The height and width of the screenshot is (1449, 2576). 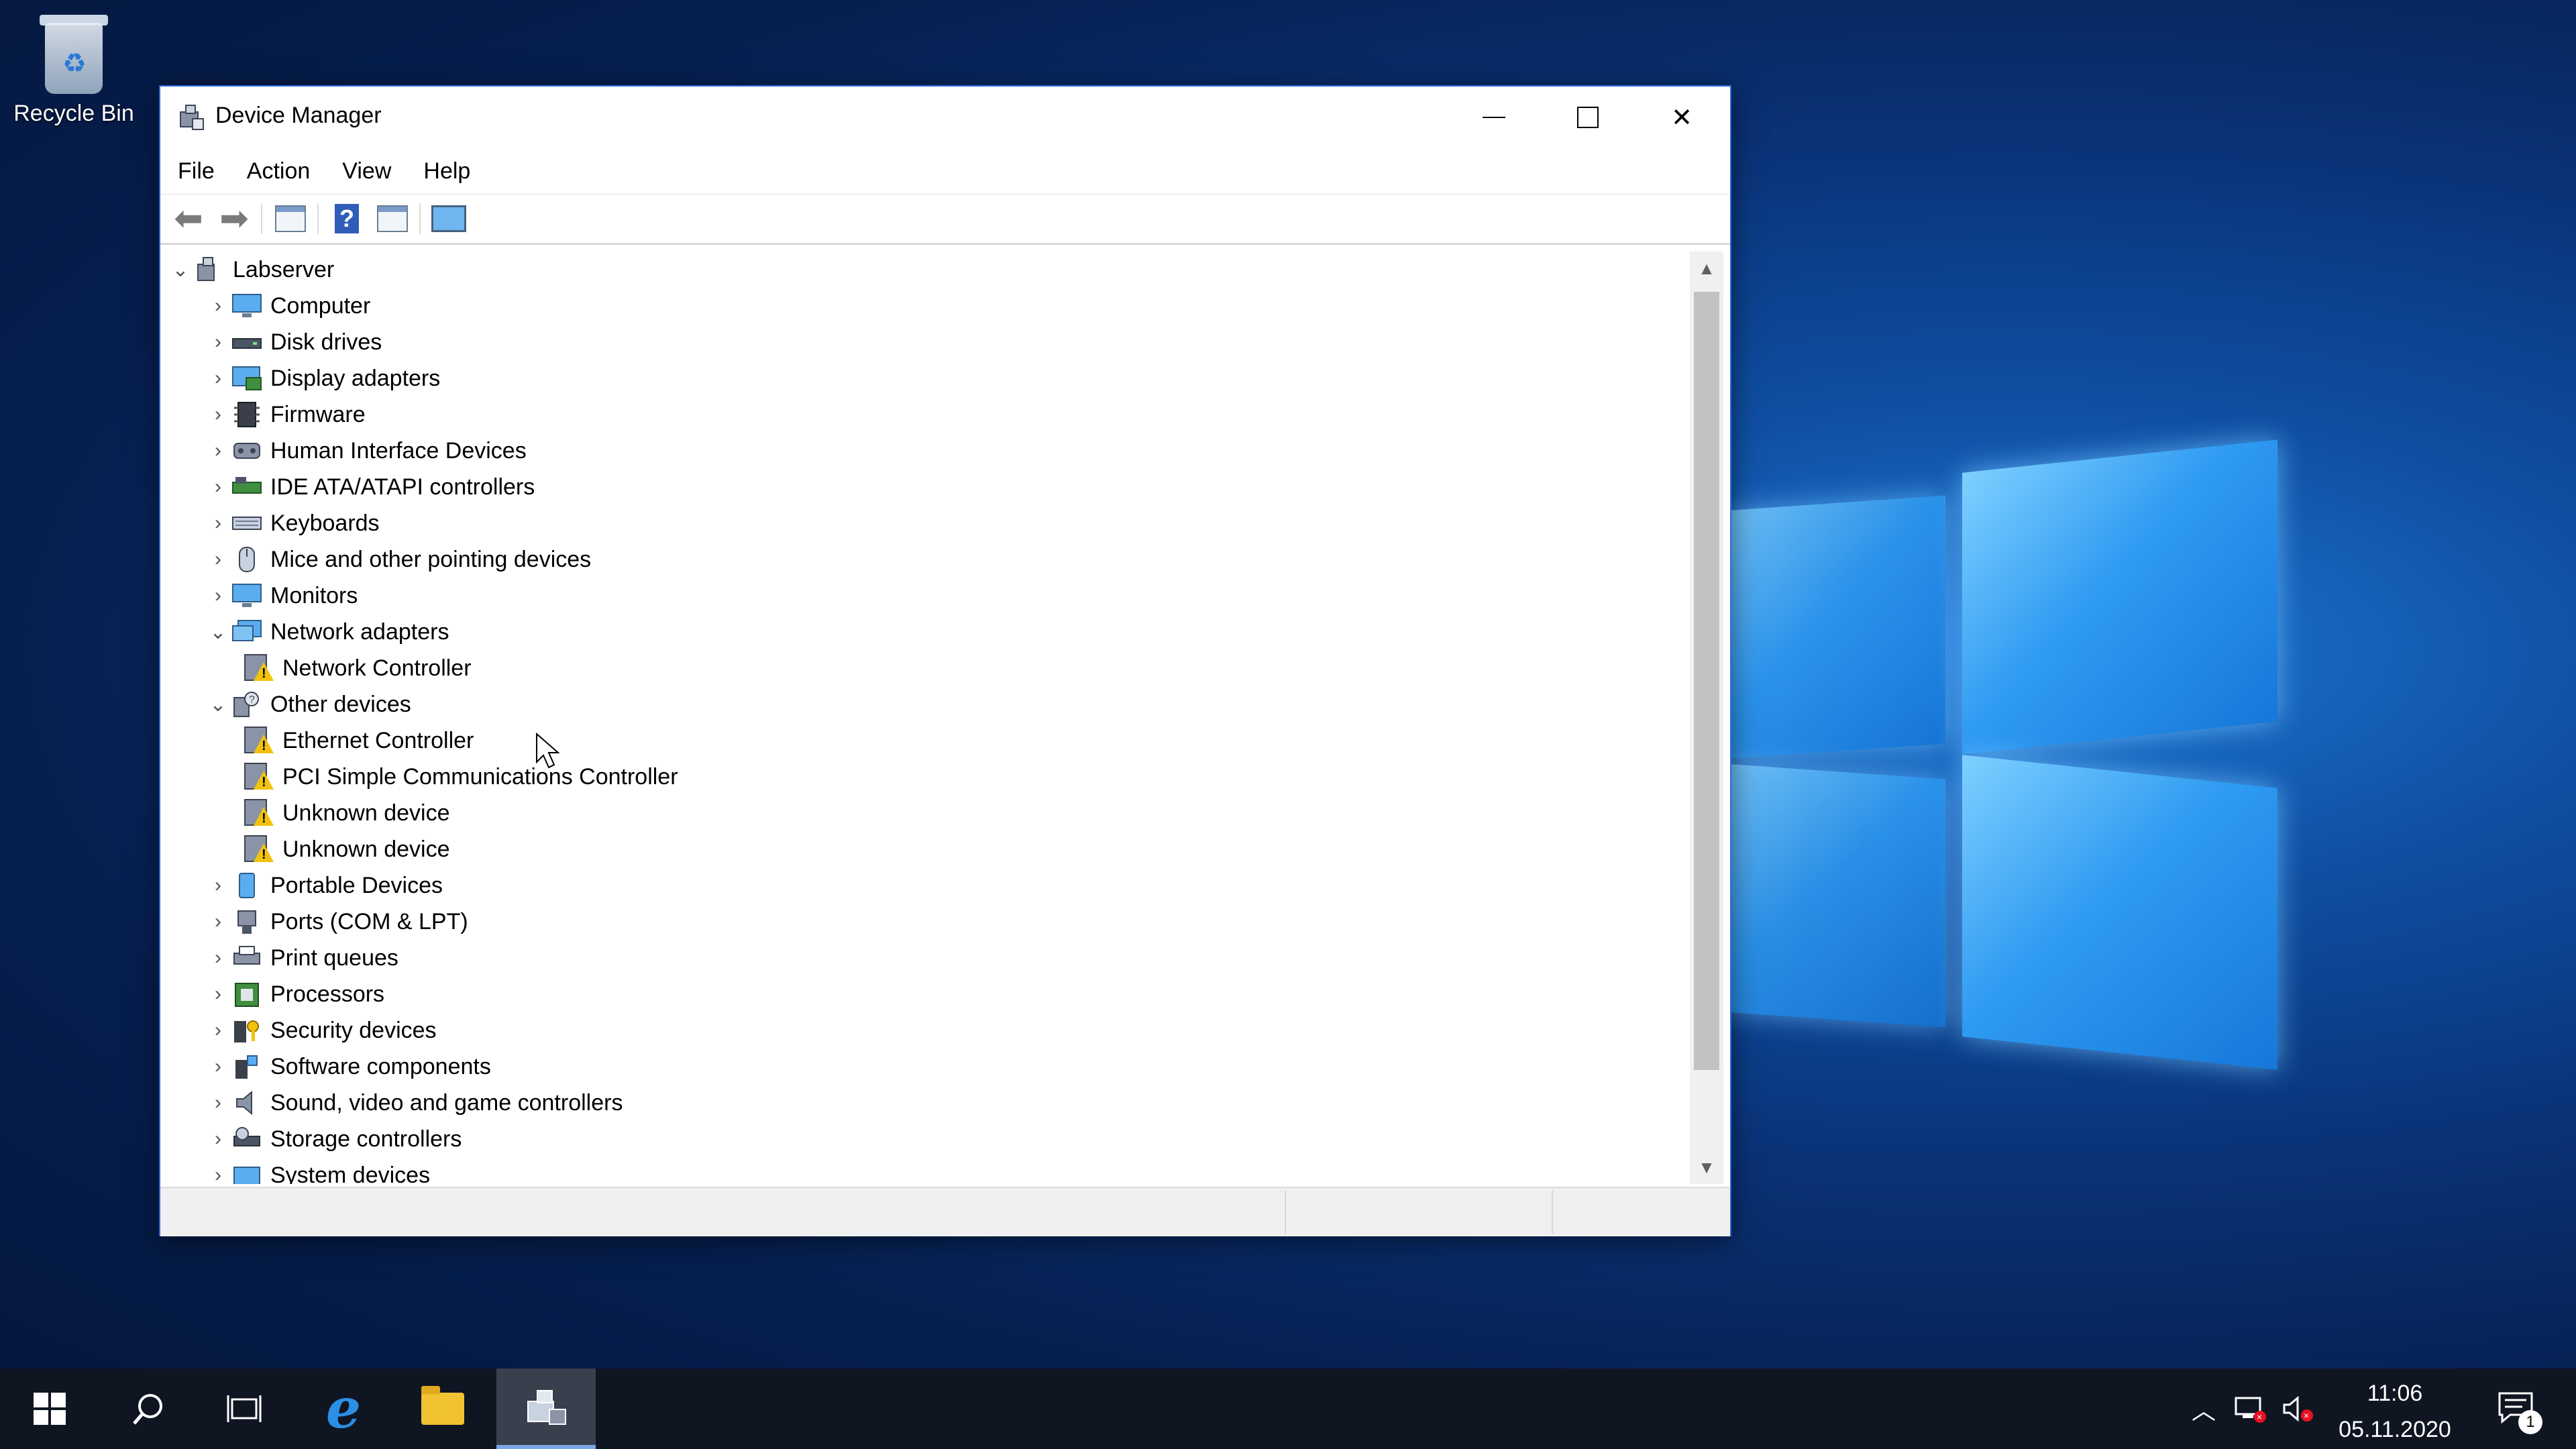 I want to click on tree-item-label: System devices, so click(x=350, y=1173).